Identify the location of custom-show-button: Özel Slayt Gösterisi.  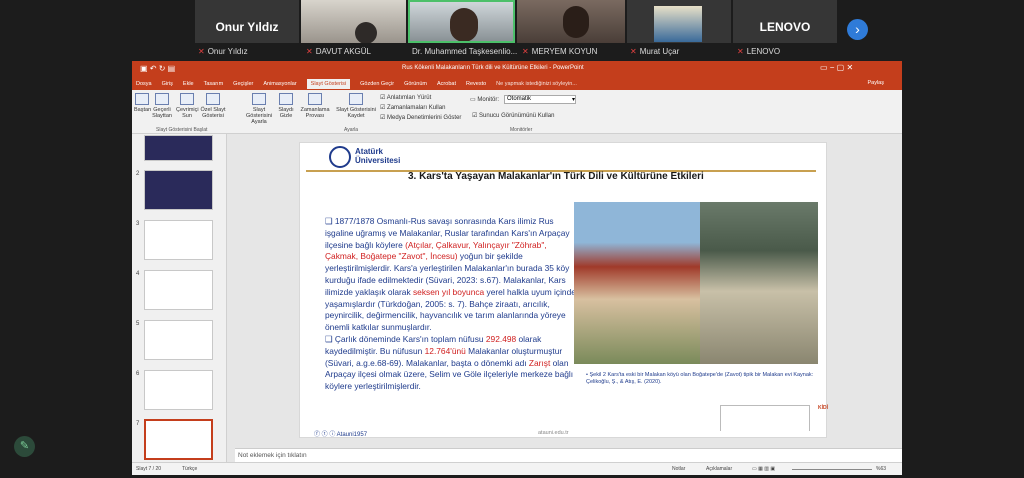
(213, 106).